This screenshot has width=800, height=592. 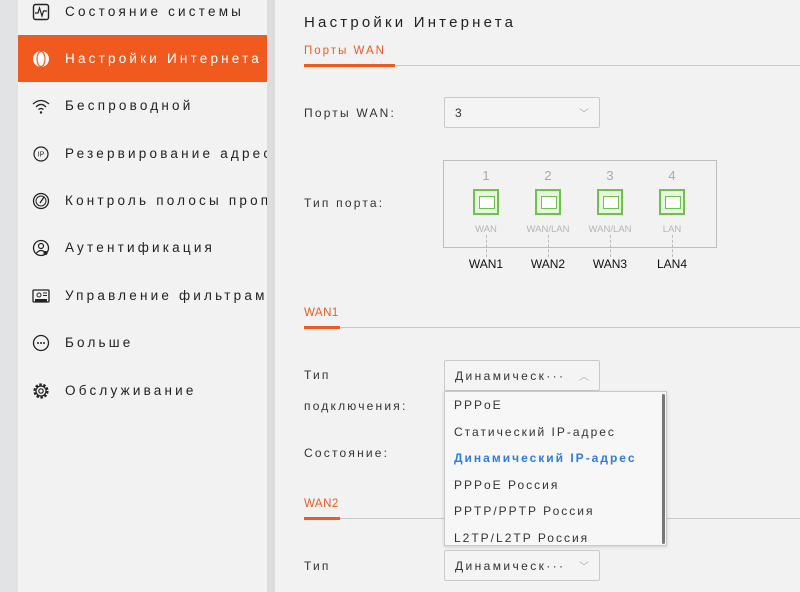 I want to click on ip-icon: IP, so click(x=41, y=154).